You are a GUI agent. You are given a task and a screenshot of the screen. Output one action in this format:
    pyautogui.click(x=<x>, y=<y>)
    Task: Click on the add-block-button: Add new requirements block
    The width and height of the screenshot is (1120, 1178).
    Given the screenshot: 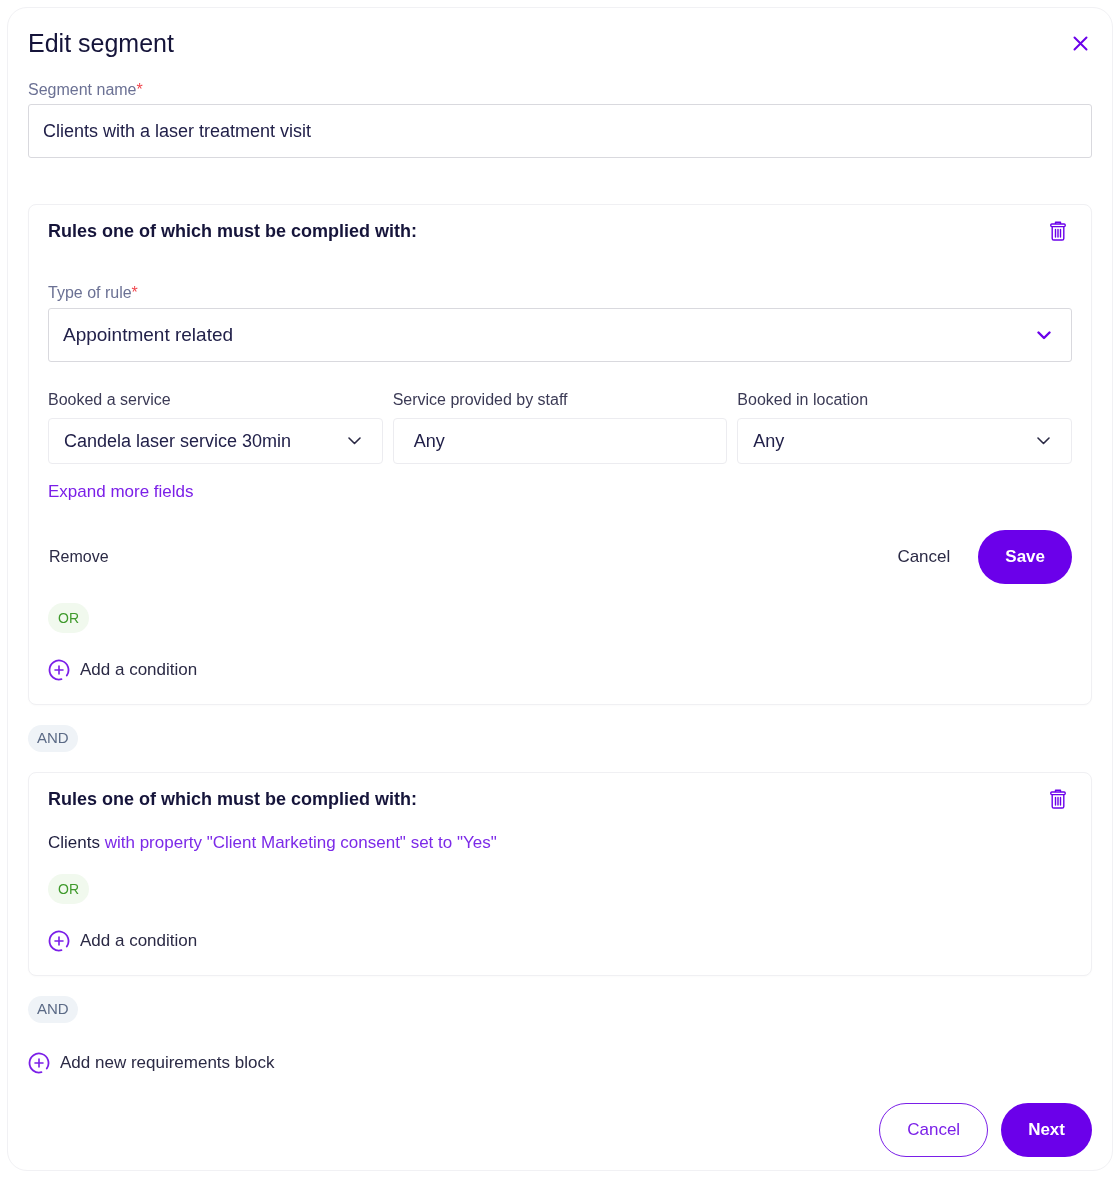 What is the action you would take?
    pyautogui.click(x=151, y=1063)
    